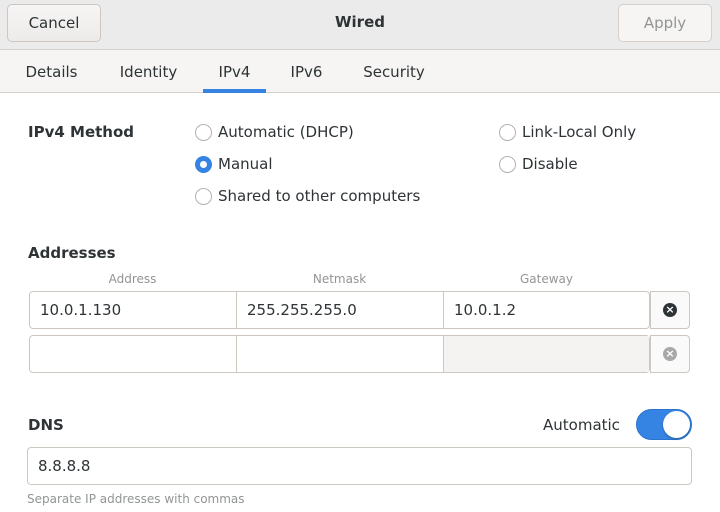 This screenshot has height=512, width=720. I want to click on switch-knob, so click(676, 424).